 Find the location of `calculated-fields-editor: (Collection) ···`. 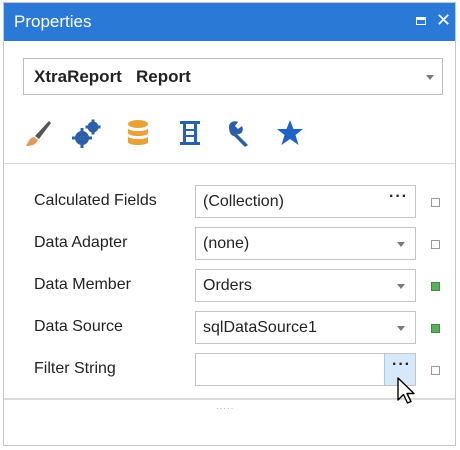

calculated-fields-editor: (Collection) ··· is located at coordinates (305, 201).